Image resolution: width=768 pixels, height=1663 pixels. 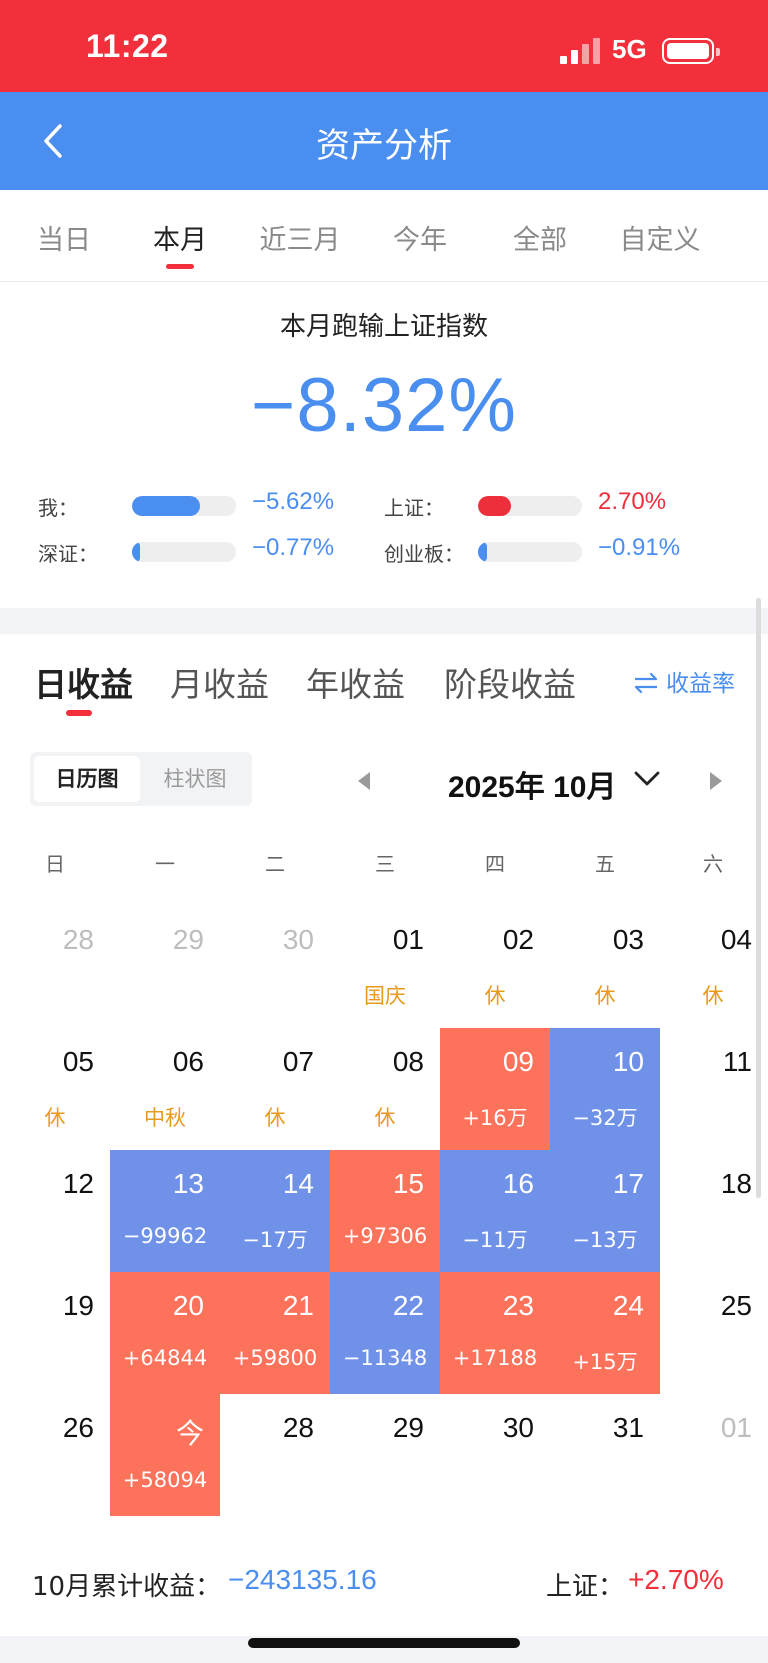 What do you see at coordinates (364, 781) in the screenshot?
I see `triangle-left-icon` at bounding box center [364, 781].